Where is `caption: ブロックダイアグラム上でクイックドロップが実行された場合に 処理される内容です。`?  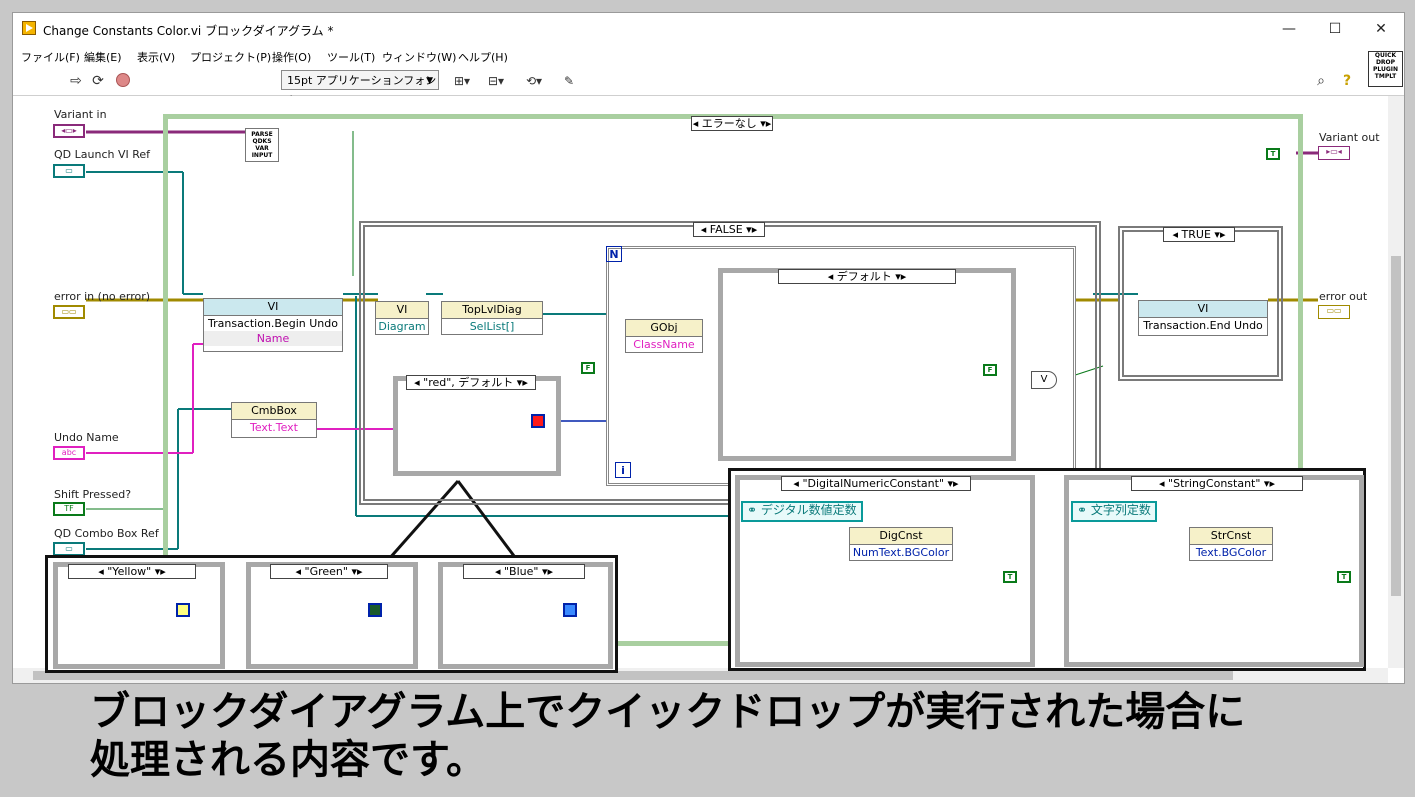 caption: ブロックダイアグラム上でクイックドロップが実行された場合に 処理される内容です。 is located at coordinates (667, 736).